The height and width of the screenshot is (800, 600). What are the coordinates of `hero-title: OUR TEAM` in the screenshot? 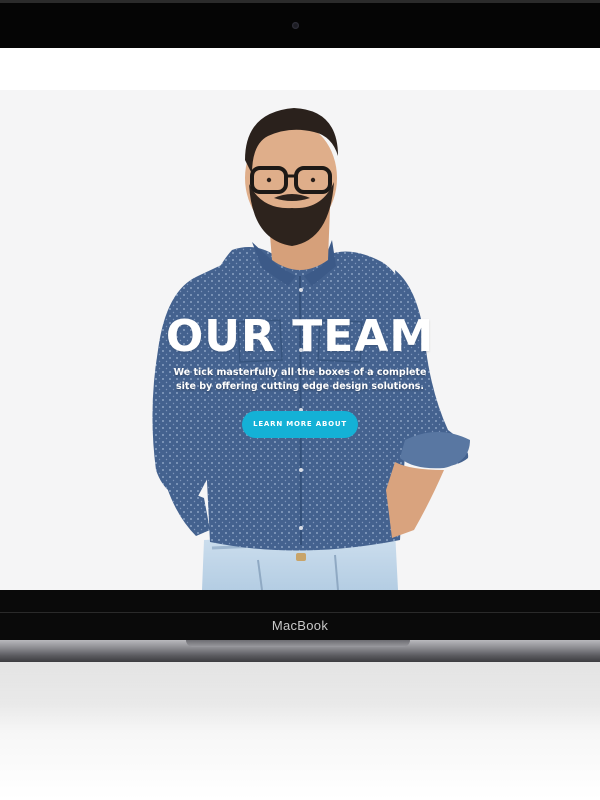 It's located at (300, 336).